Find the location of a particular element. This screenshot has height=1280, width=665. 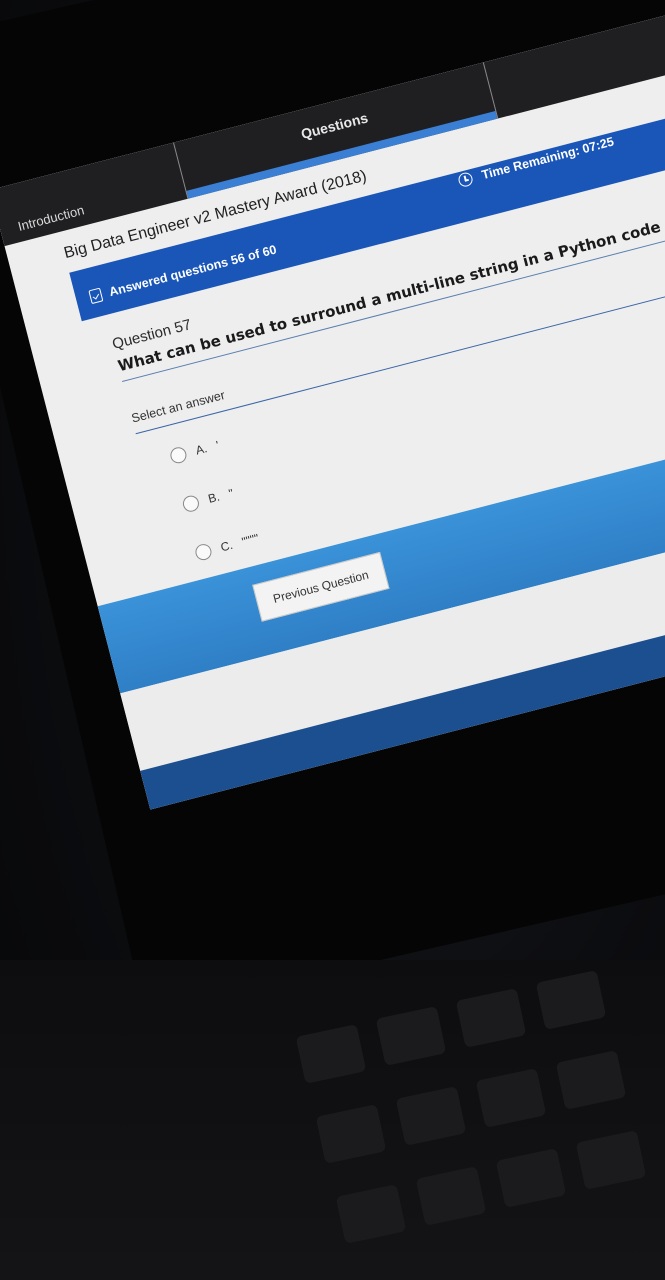

radio-button-a is located at coordinates (178, 455).